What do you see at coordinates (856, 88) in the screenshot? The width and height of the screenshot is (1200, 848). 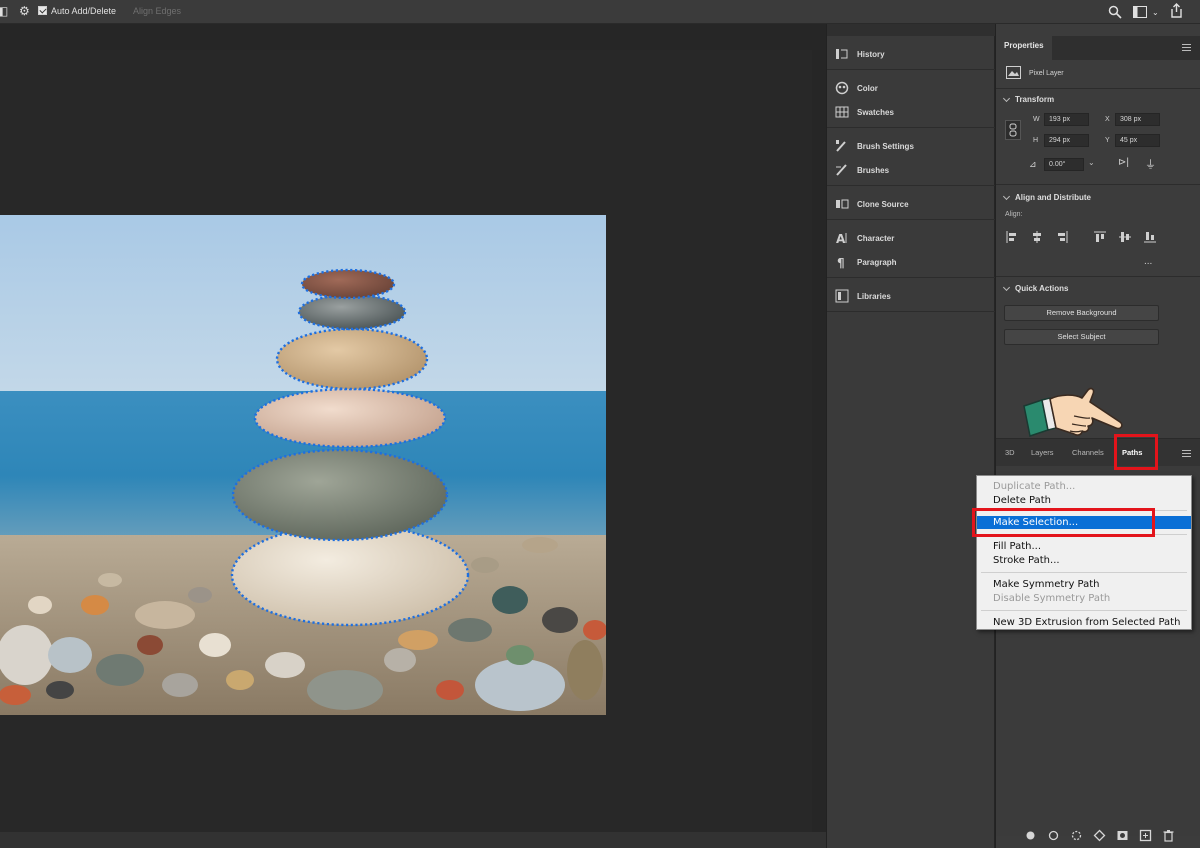 I see `dock-item-color: Color` at bounding box center [856, 88].